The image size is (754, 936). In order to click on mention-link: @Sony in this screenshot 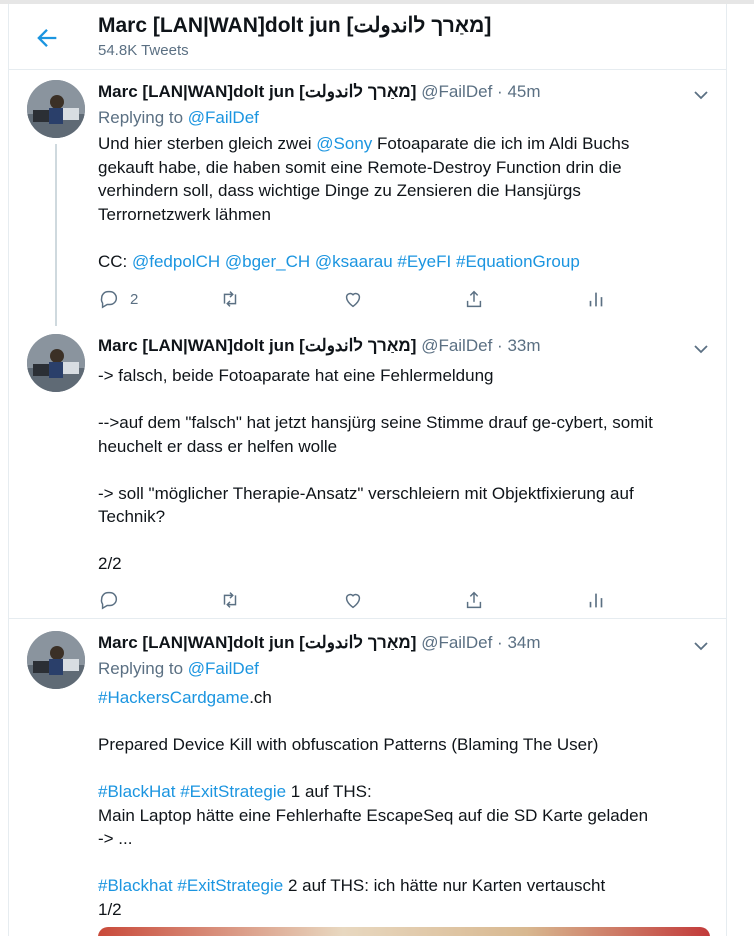, I will do `click(344, 143)`.